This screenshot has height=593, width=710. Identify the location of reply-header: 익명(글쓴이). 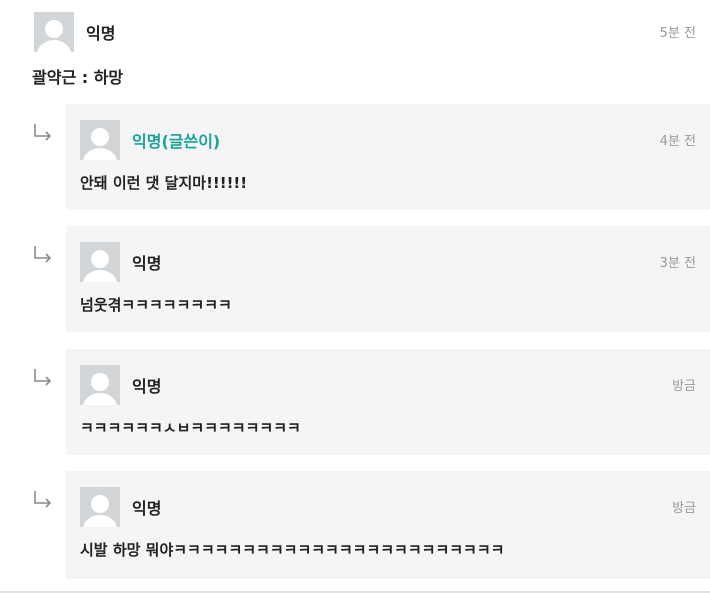
(150, 140).